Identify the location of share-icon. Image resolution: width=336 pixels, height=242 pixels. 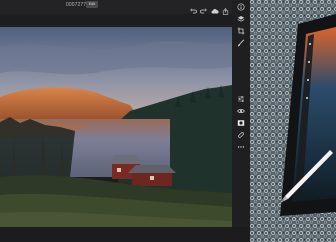
(225, 8).